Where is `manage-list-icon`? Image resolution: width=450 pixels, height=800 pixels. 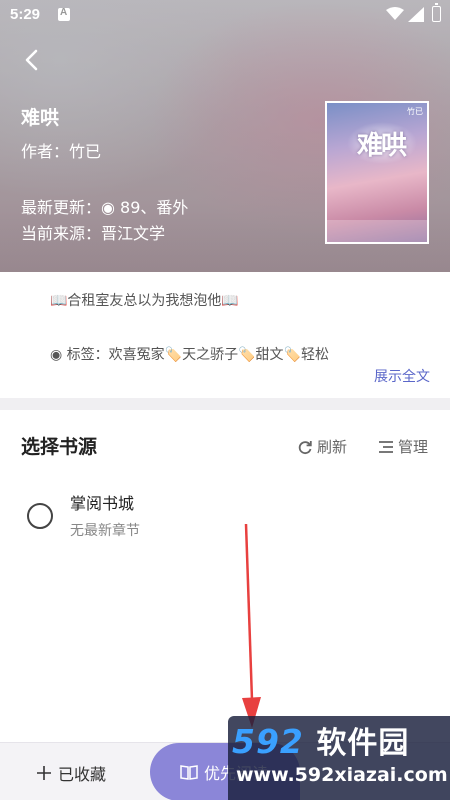 manage-list-icon is located at coordinates (386, 446).